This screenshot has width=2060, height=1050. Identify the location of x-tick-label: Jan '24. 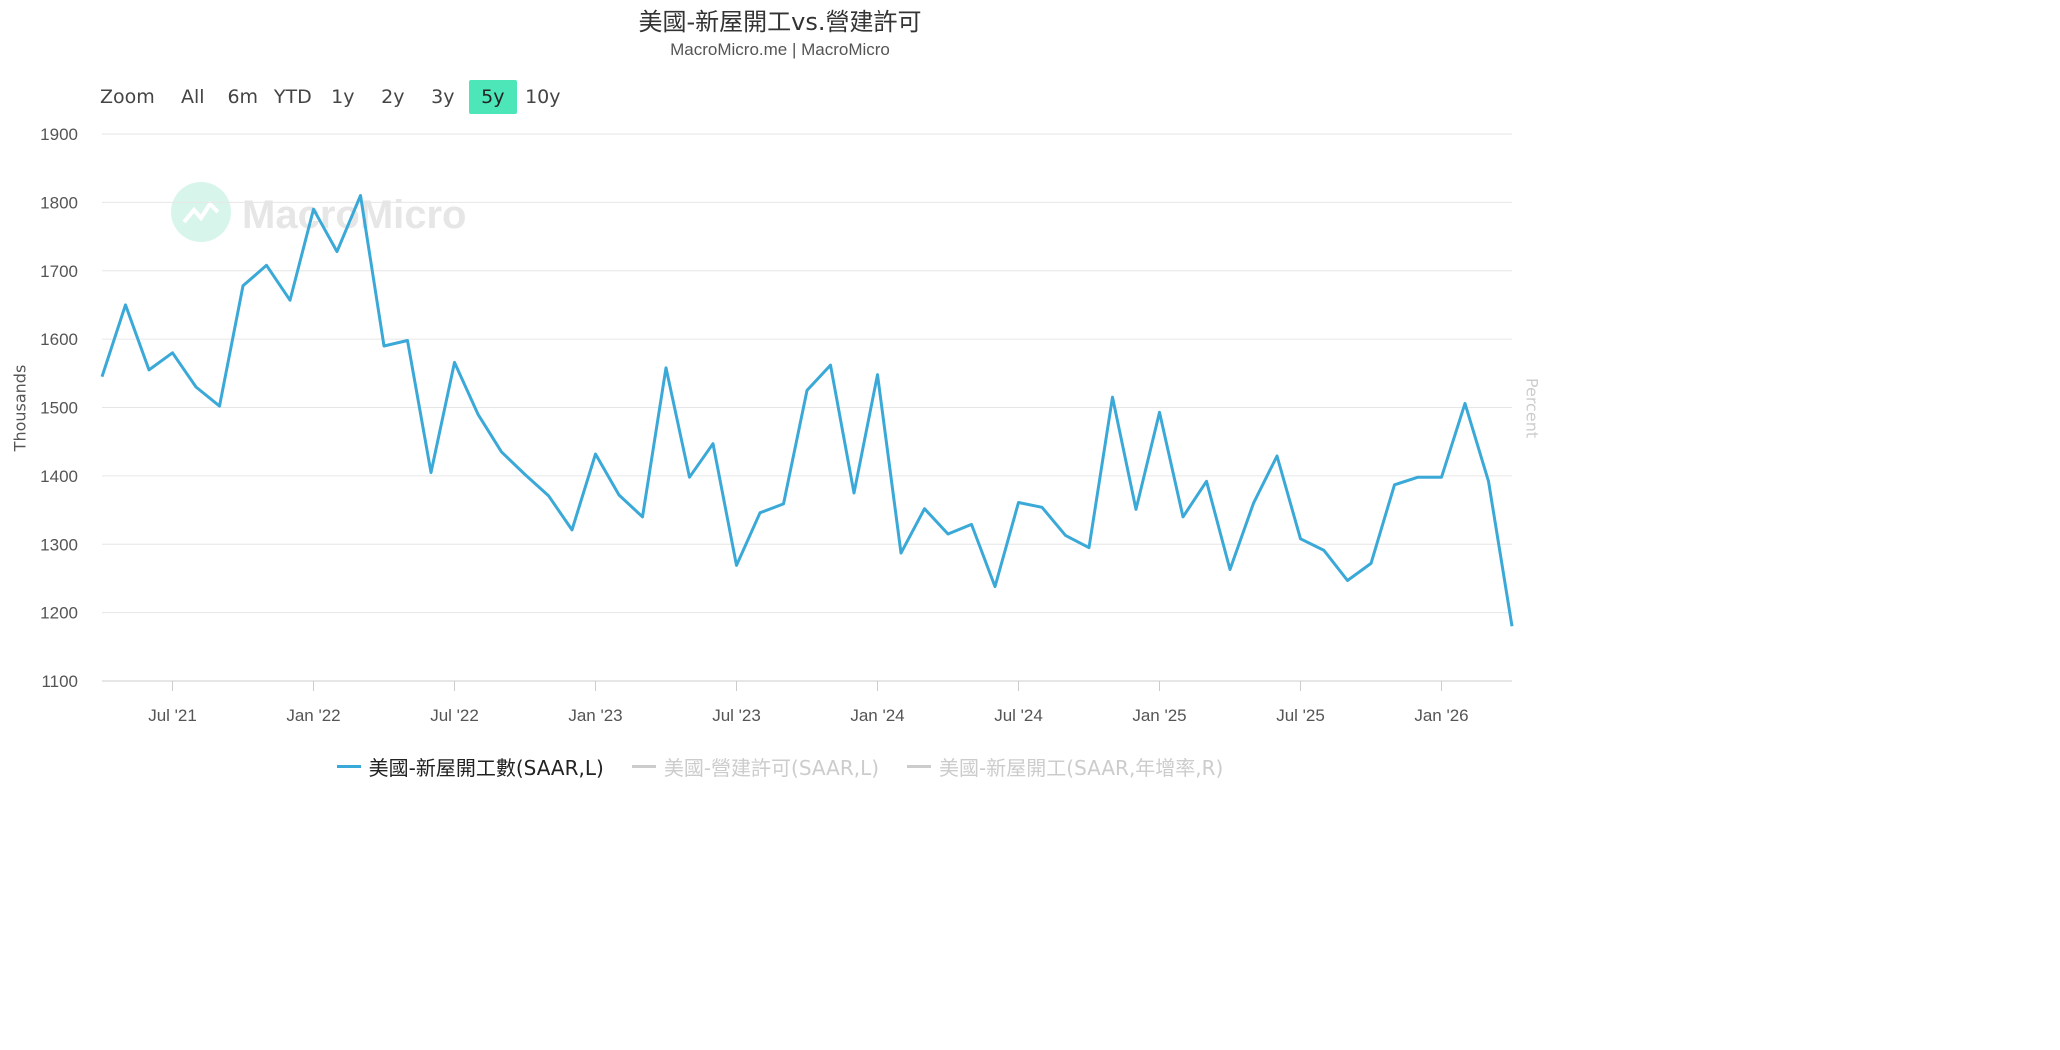
(877, 715).